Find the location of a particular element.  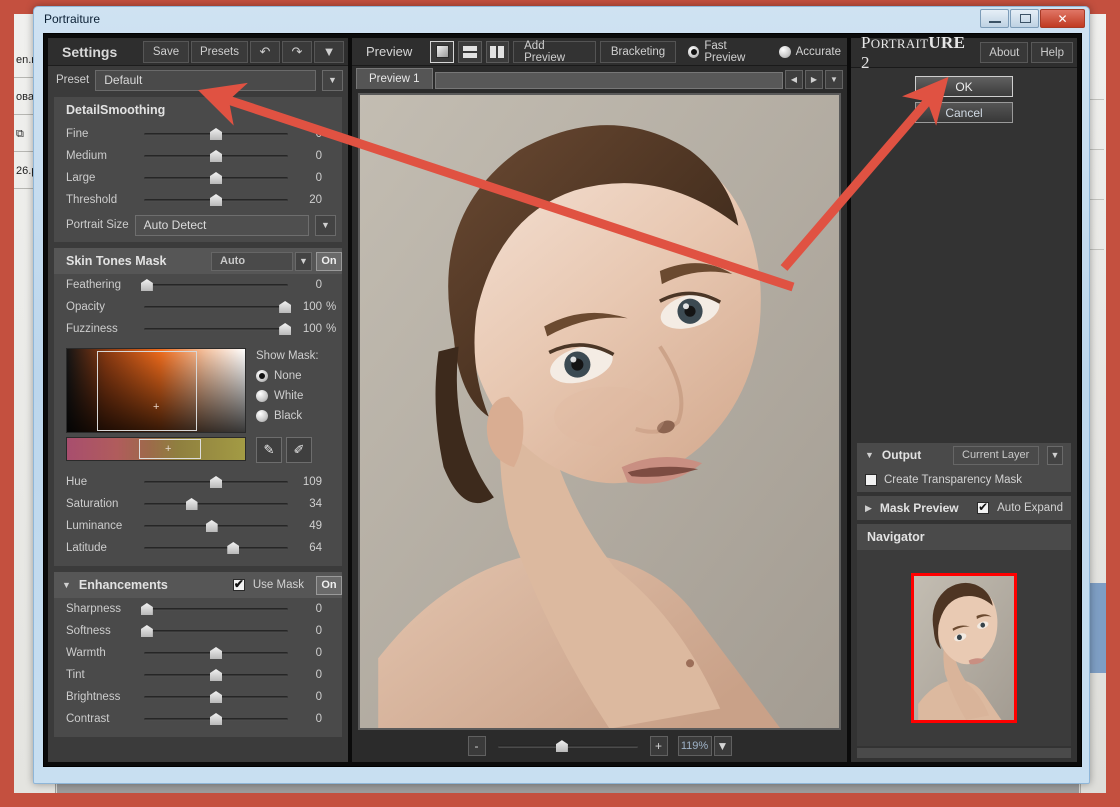

slider-row: Tint 0 is located at coordinates (198, 675).